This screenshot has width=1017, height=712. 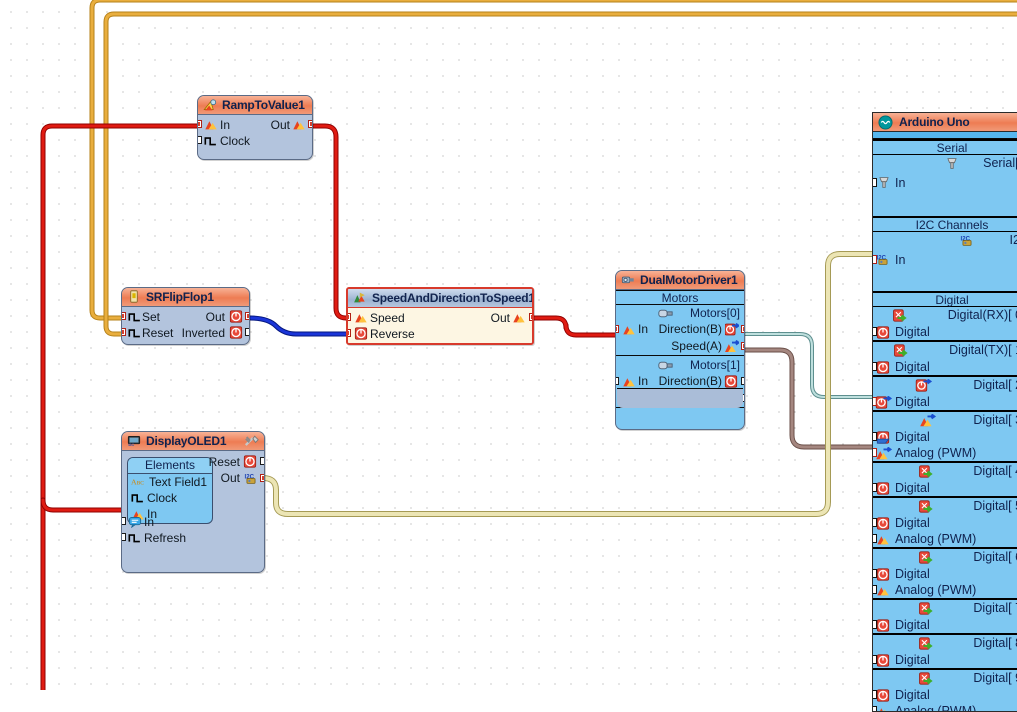 What do you see at coordinates (945, 224) in the screenshot?
I see `section-i2c-channels: I2C Channels` at bounding box center [945, 224].